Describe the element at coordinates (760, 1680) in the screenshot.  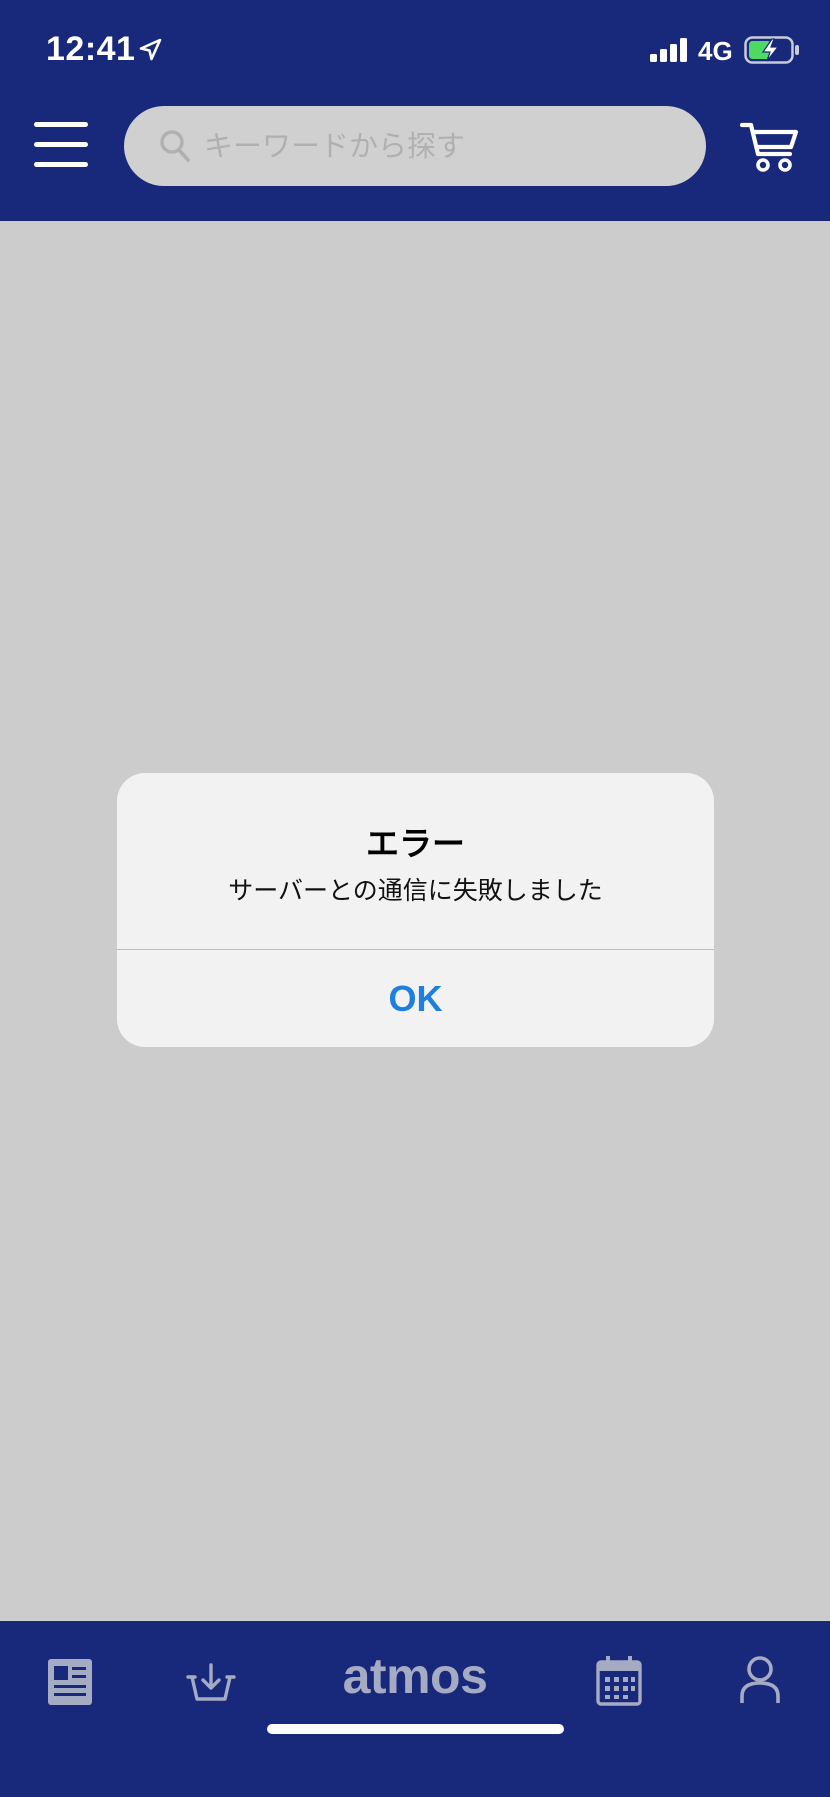
I see `account-icon` at that location.